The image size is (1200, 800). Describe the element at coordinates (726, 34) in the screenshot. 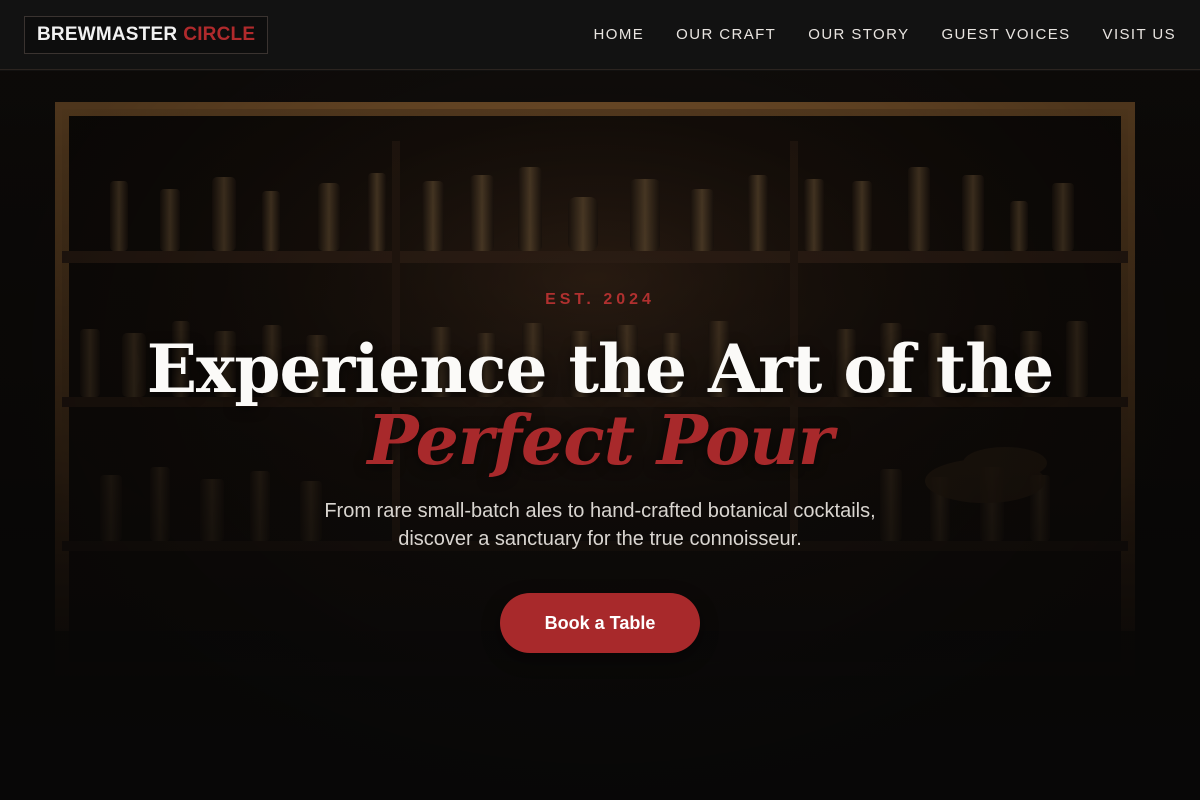

I see `nav-item-our-craft: OUR CRAFT` at that location.